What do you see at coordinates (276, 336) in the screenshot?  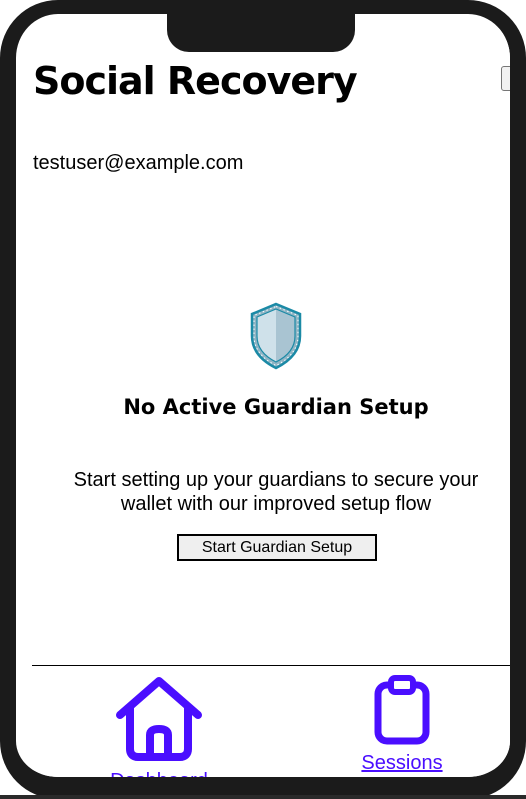 I see `shield-icon` at bounding box center [276, 336].